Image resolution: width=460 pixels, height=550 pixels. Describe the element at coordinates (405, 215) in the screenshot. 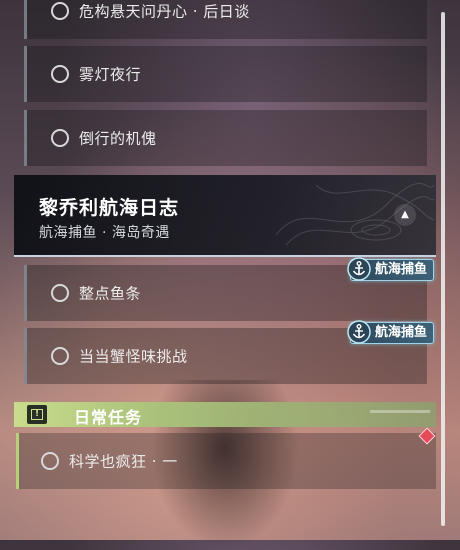

I see `chevron-up-icon: ▲` at that location.